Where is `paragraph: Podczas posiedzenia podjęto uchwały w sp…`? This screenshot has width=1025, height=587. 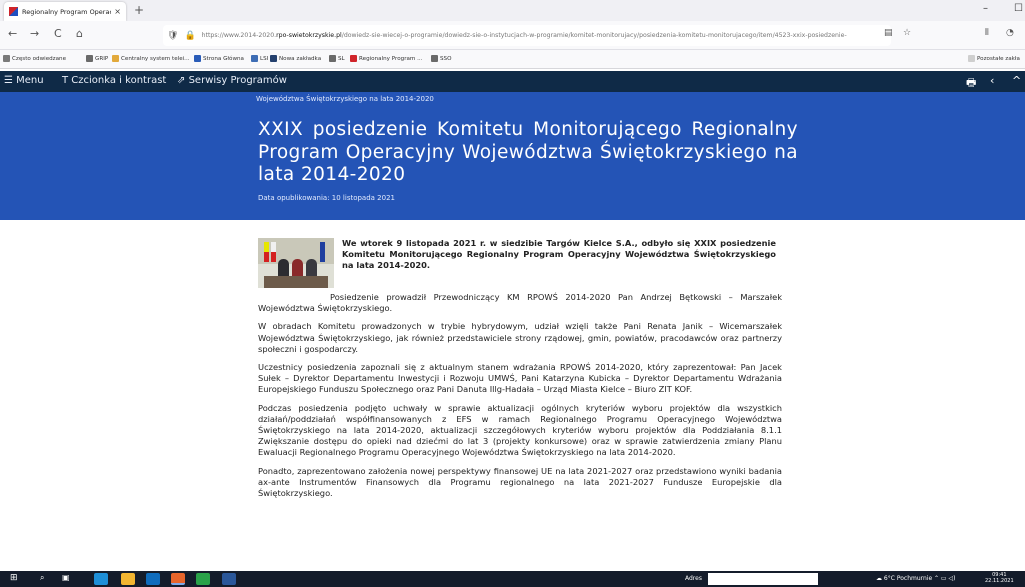
paragraph: Podczas posiedzenia podjęto uchwały w sp… is located at coordinates (520, 430).